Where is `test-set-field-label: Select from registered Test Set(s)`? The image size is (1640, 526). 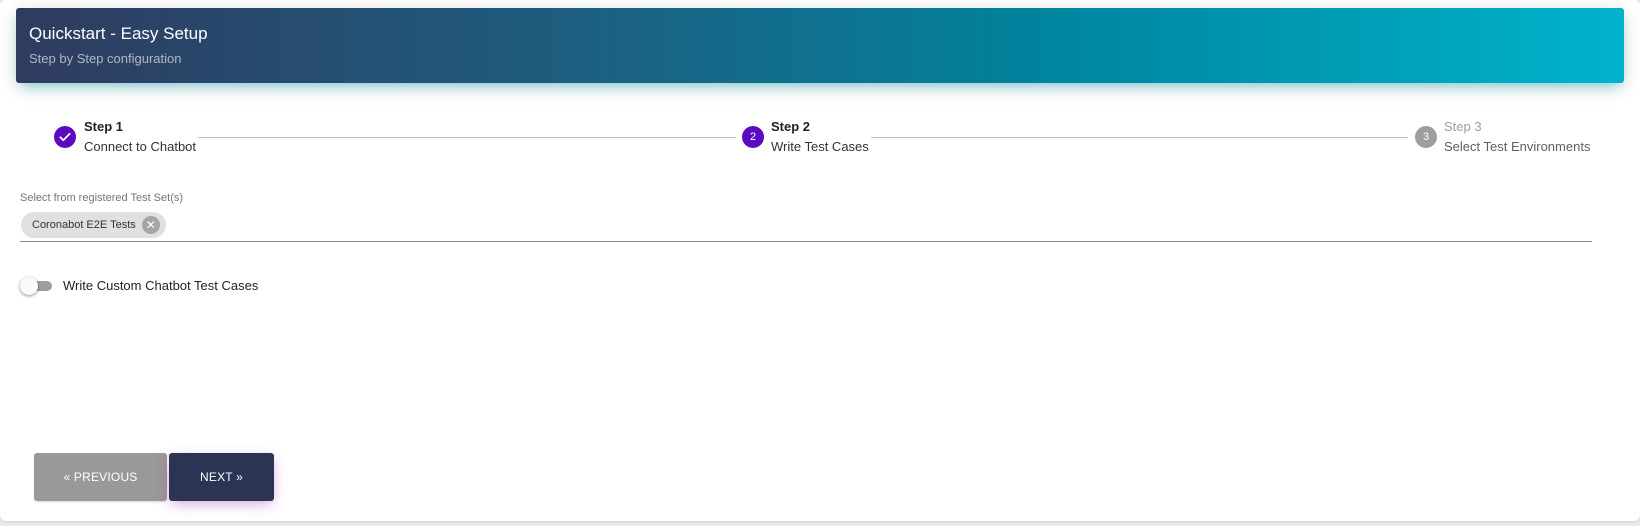
test-set-field-label: Select from registered Test Set(s) is located at coordinates (102, 198).